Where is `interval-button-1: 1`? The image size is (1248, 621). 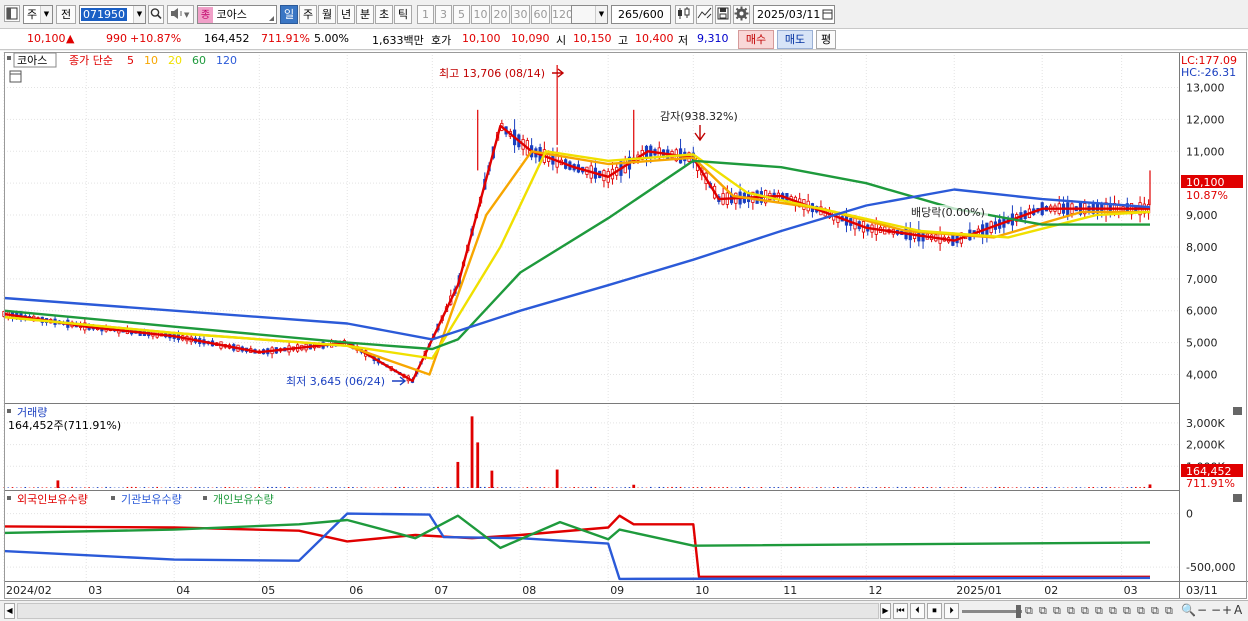 interval-button-1: 1 is located at coordinates (425, 14).